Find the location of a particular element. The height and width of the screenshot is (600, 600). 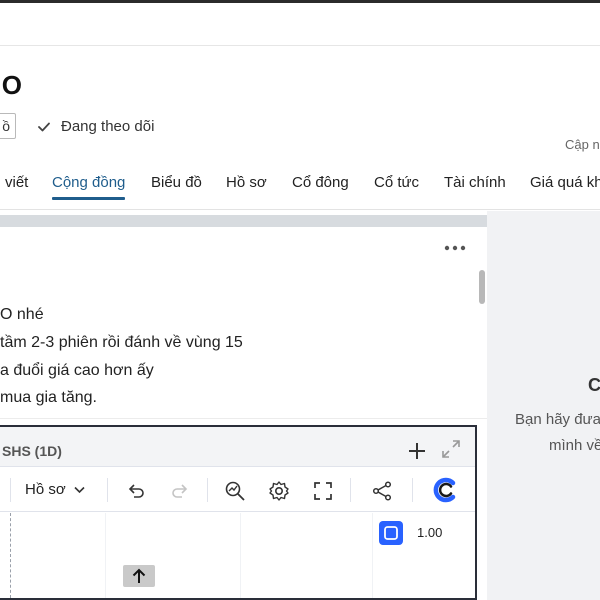

follow-button: Đang theo dõi is located at coordinates (95, 126).